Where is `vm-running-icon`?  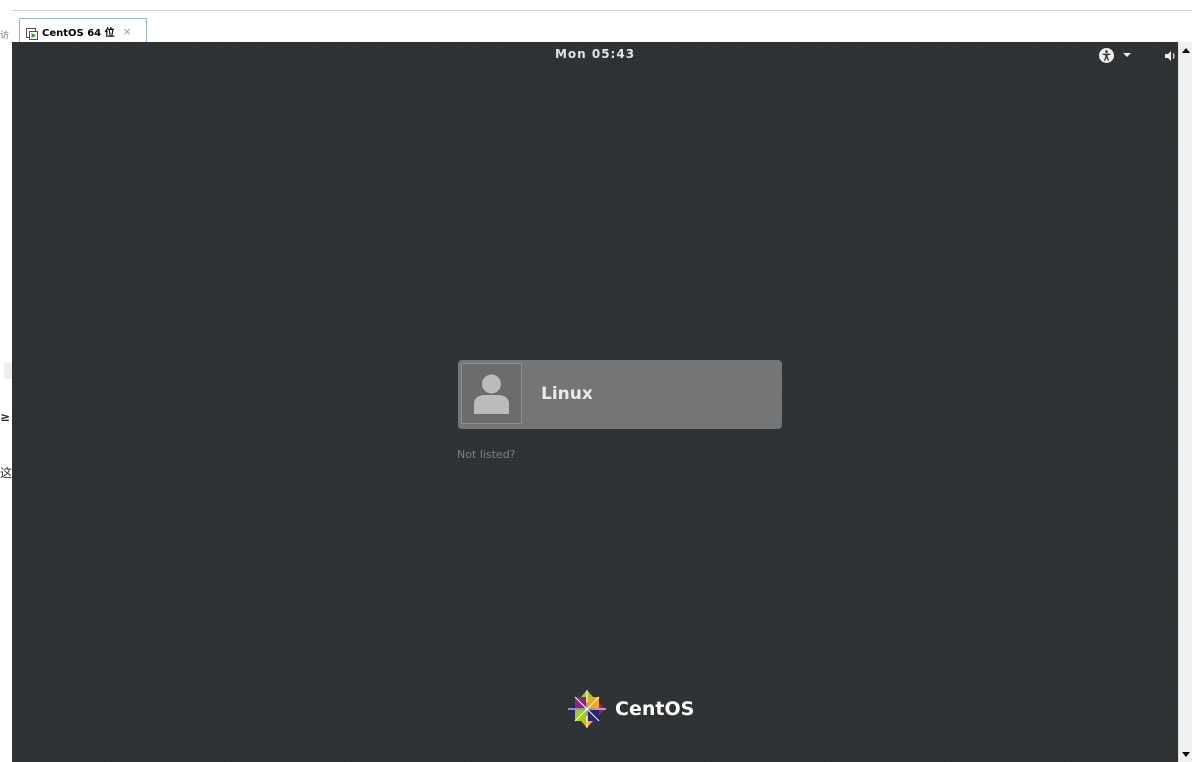
vm-running-icon is located at coordinates (32, 32).